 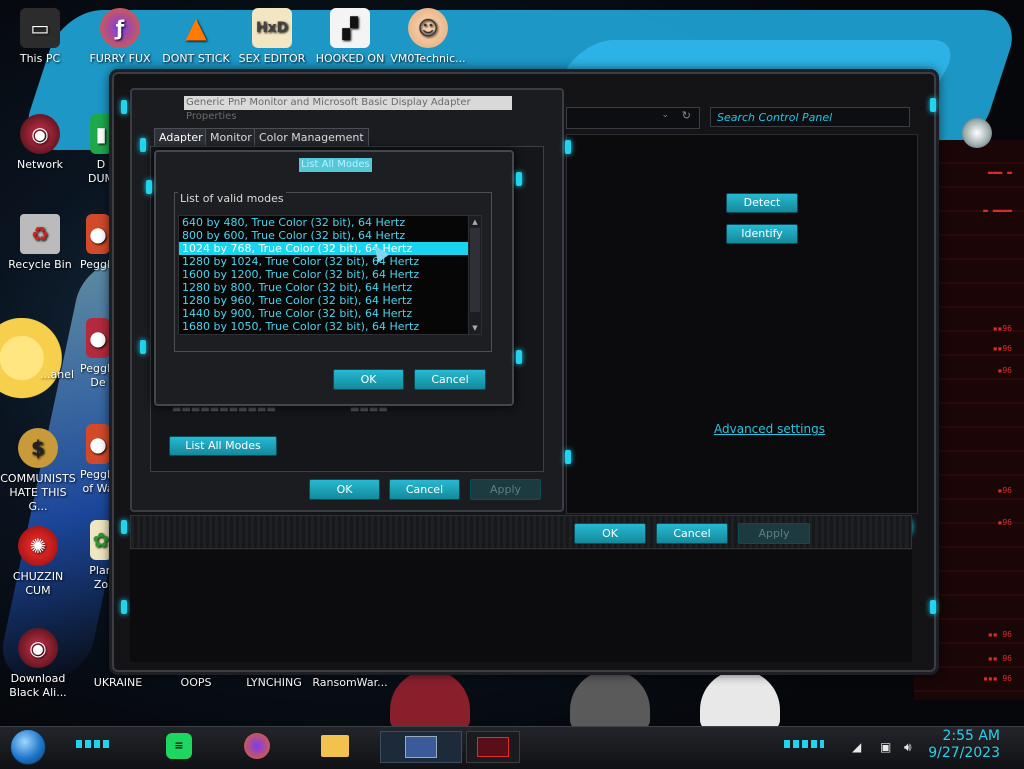 I want to click on desktop-icon-furry-fux: ƒ FURRY FUX, so click(x=120, y=37).